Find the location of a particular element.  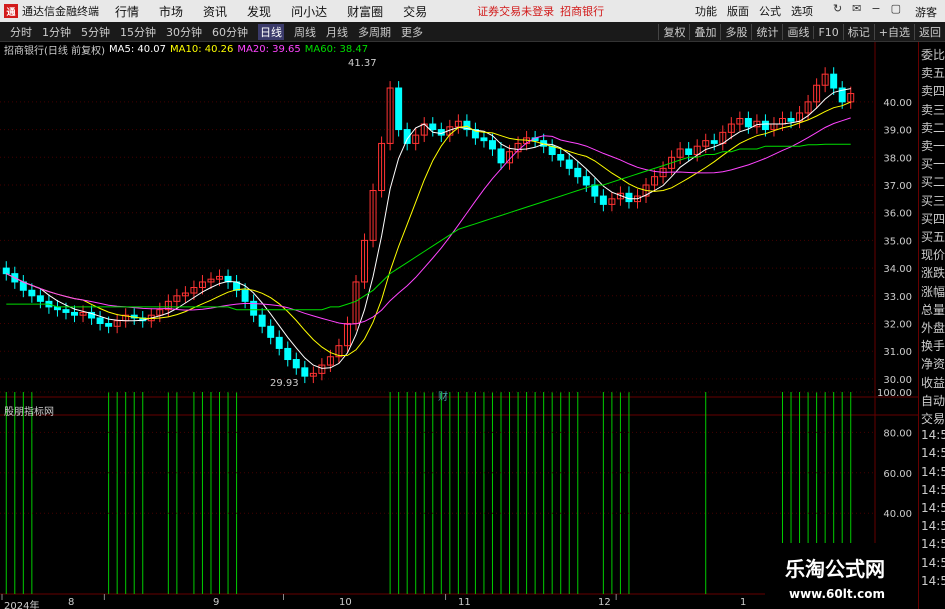

f10-button: F10 is located at coordinates (827, 32).